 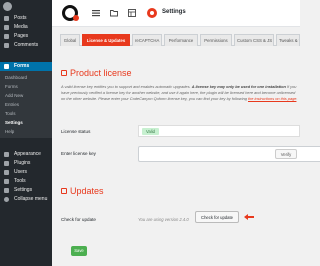 What do you see at coordinates (64, 191) in the screenshot?
I see `refresh-icon` at bounding box center [64, 191].